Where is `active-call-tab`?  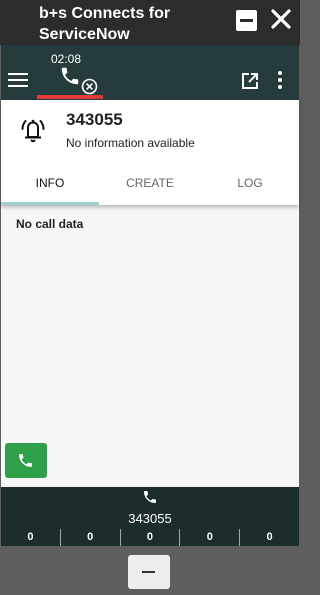 active-call-tab is located at coordinates (70, 72).